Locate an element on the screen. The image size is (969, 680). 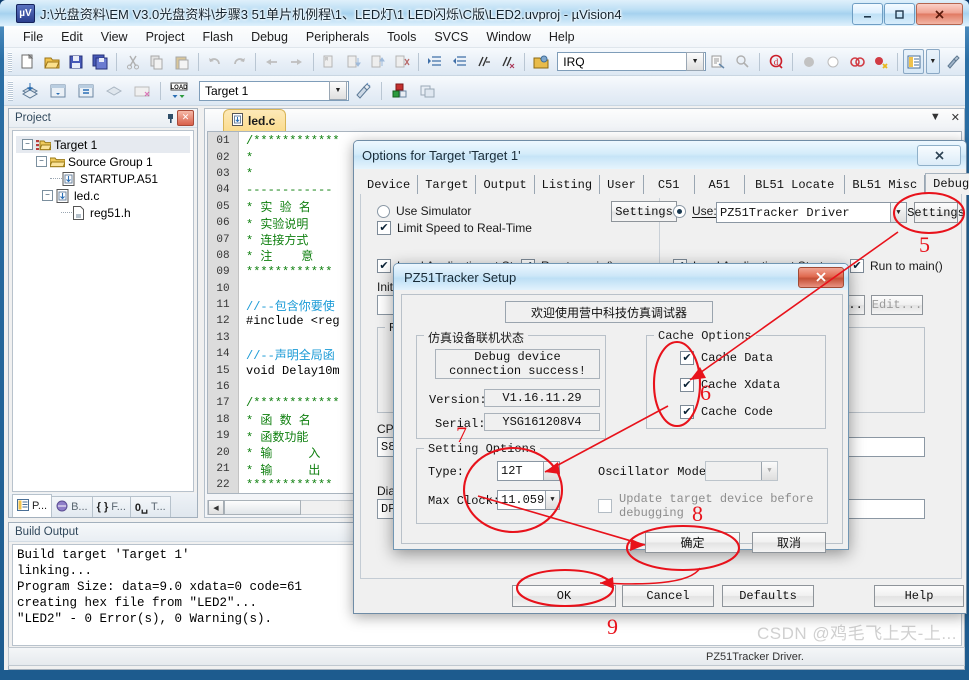
cut-icon is located at coordinates (133, 61).